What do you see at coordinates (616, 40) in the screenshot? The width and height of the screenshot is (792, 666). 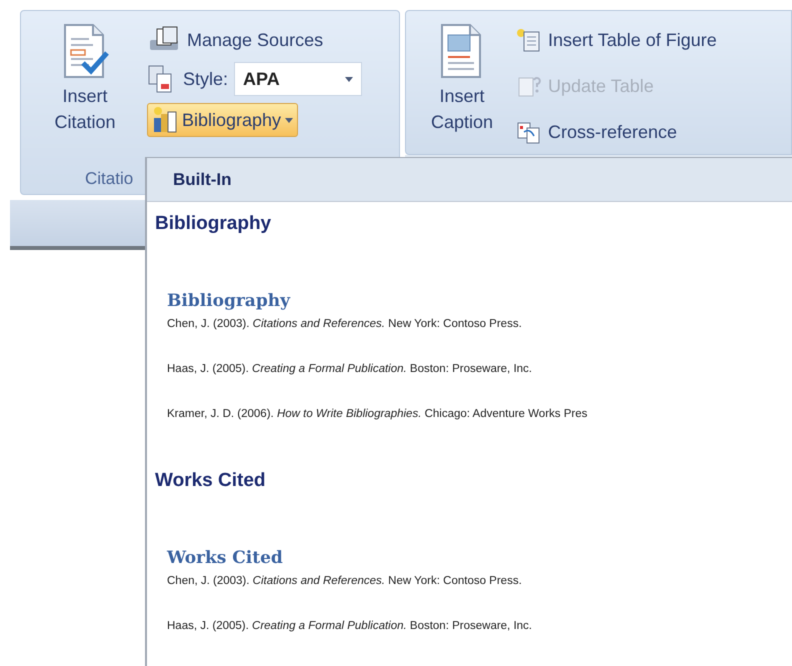 I see `ribbon-command: Insert Table of Figure` at bounding box center [616, 40].